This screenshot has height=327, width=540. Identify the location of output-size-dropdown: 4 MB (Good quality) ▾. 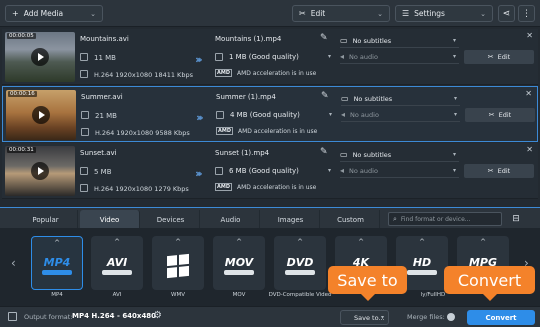
(276, 114).